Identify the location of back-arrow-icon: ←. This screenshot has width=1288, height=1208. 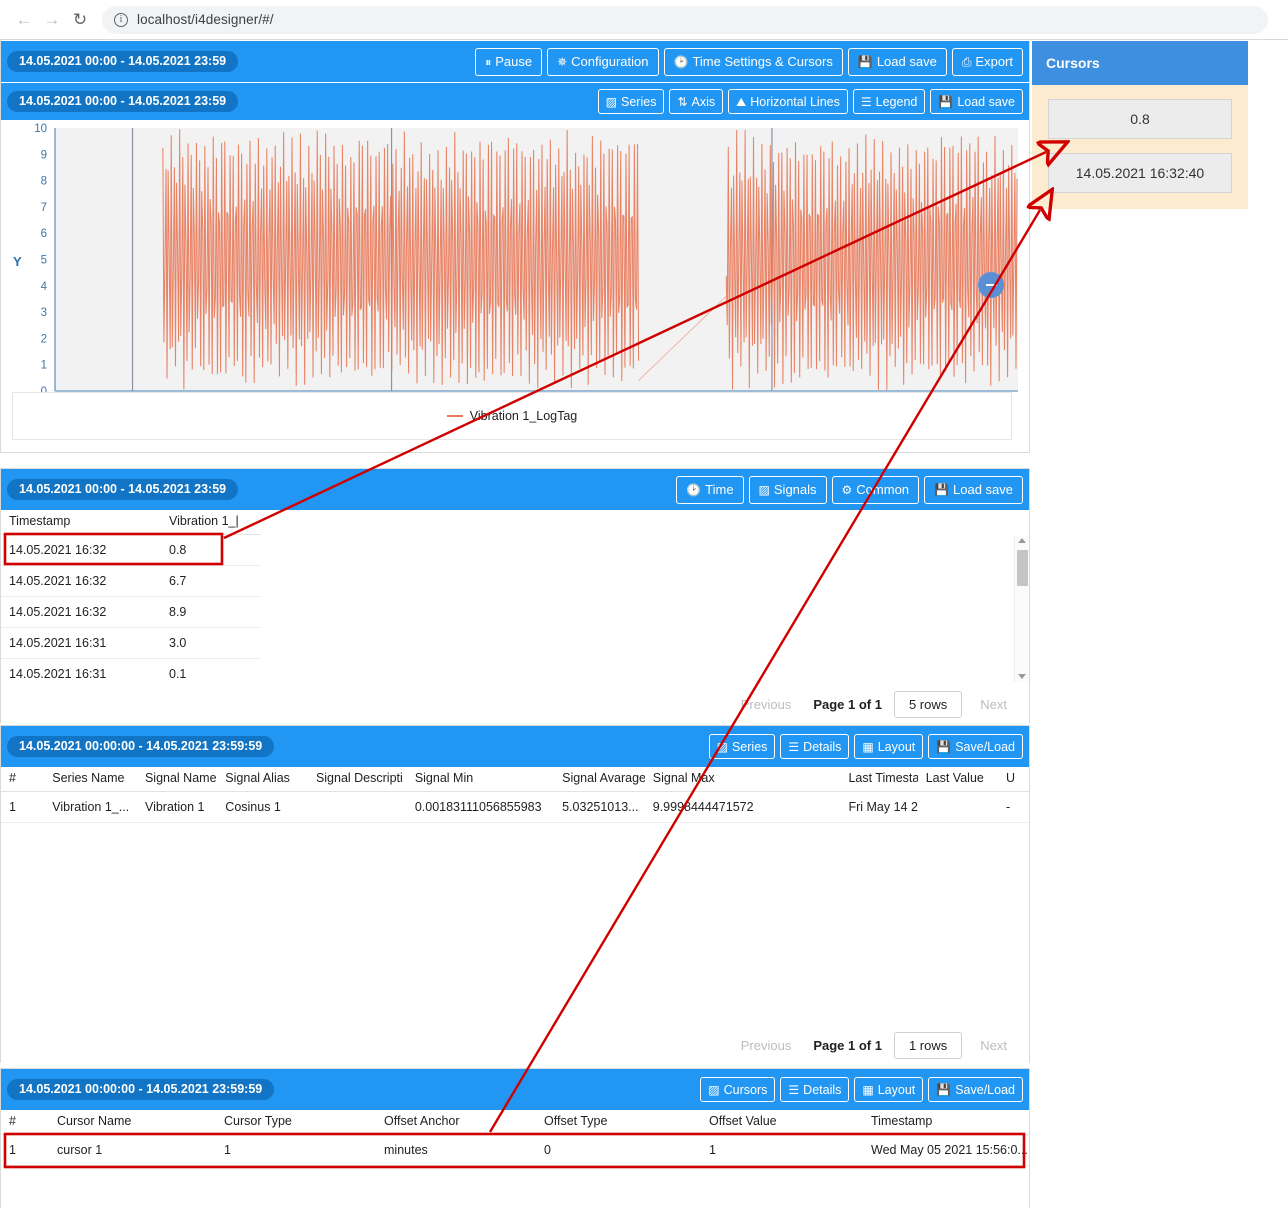
(24, 20).